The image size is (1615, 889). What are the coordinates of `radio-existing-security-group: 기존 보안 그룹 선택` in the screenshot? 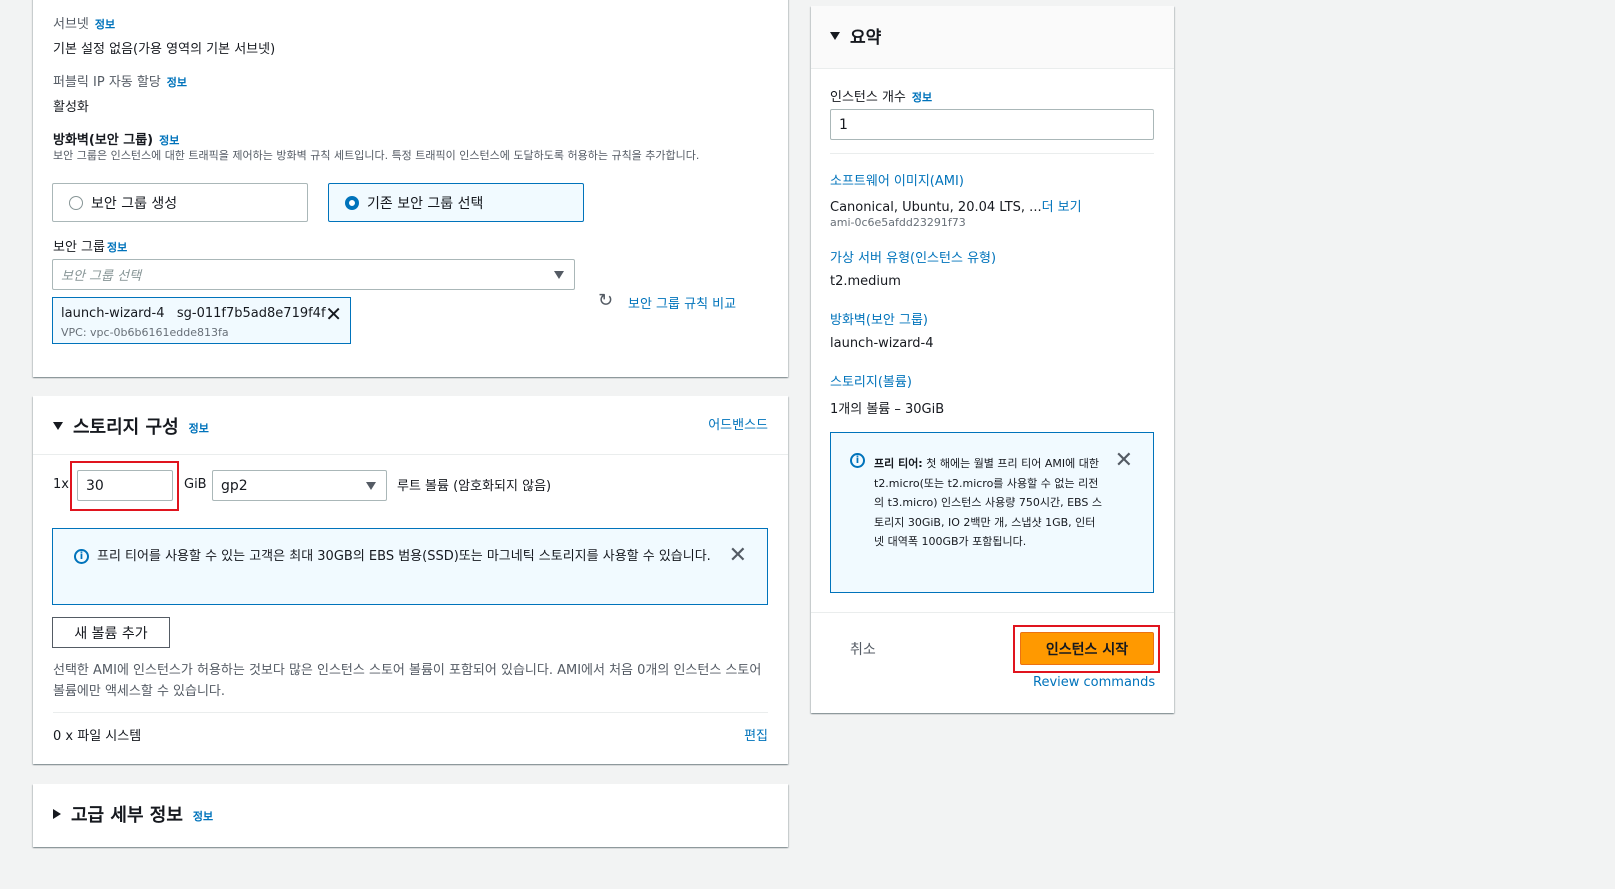 It's located at (456, 202).